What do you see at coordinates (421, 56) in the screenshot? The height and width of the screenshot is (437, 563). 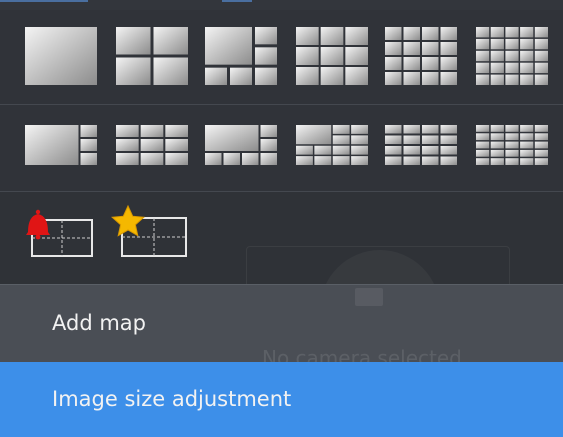 I see `layout-4x4-icon` at bounding box center [421, 56].